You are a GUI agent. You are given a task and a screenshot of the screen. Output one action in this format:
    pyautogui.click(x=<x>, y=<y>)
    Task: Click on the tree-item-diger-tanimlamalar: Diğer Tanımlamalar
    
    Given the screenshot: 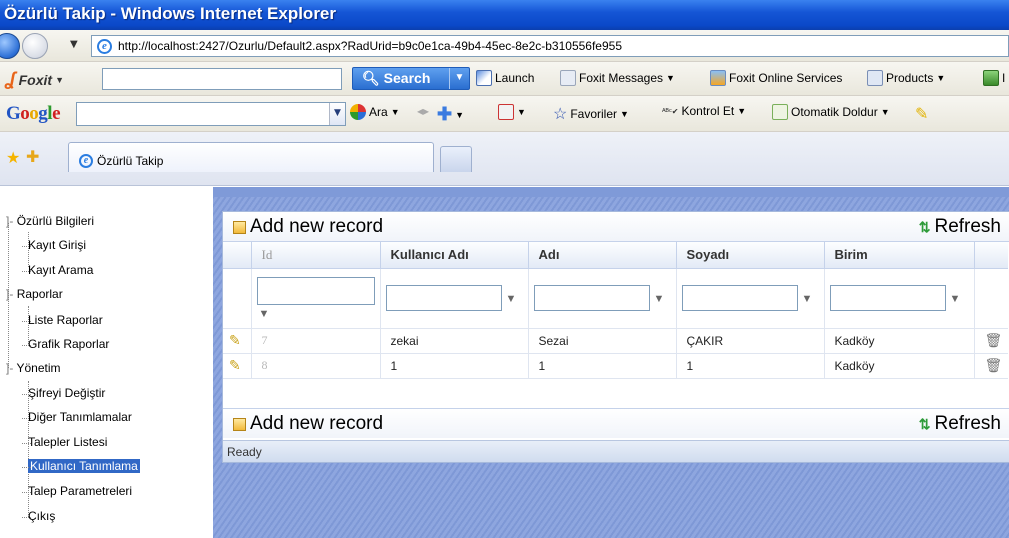 What is the action you would take?
    pyautogui.click(x=77, y=417)
    